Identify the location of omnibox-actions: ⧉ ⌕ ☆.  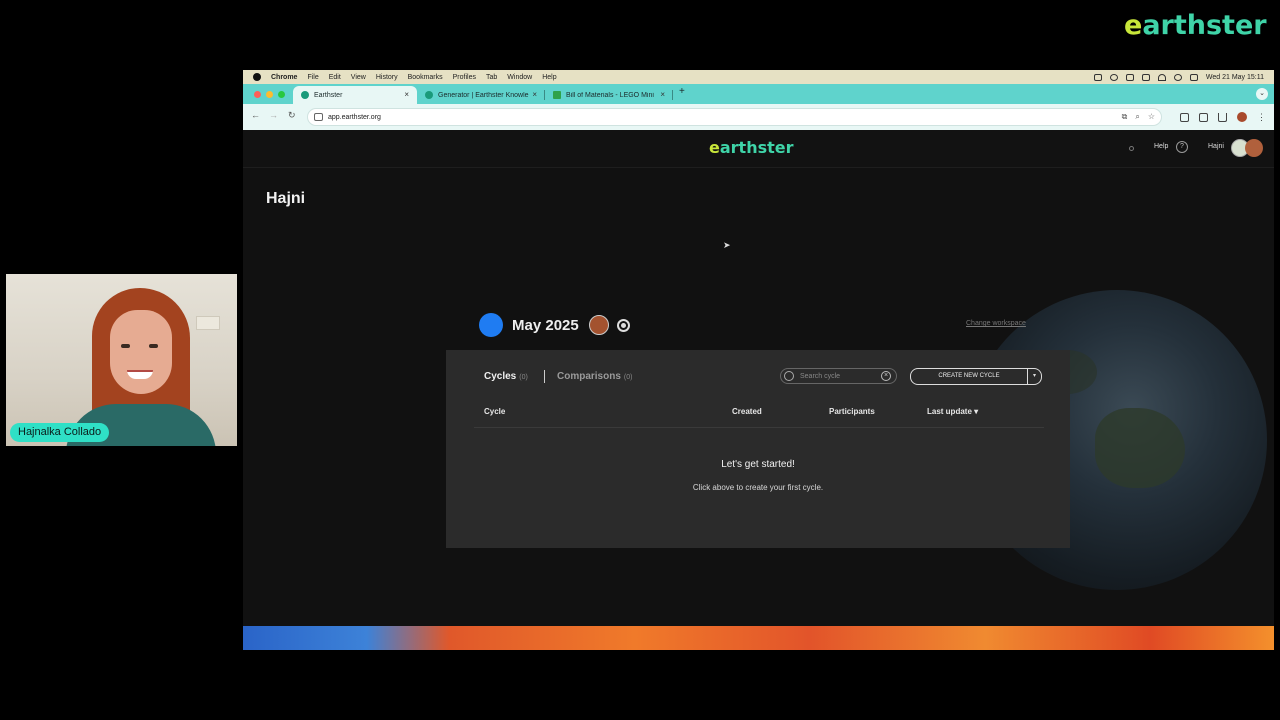
(1138, 117).